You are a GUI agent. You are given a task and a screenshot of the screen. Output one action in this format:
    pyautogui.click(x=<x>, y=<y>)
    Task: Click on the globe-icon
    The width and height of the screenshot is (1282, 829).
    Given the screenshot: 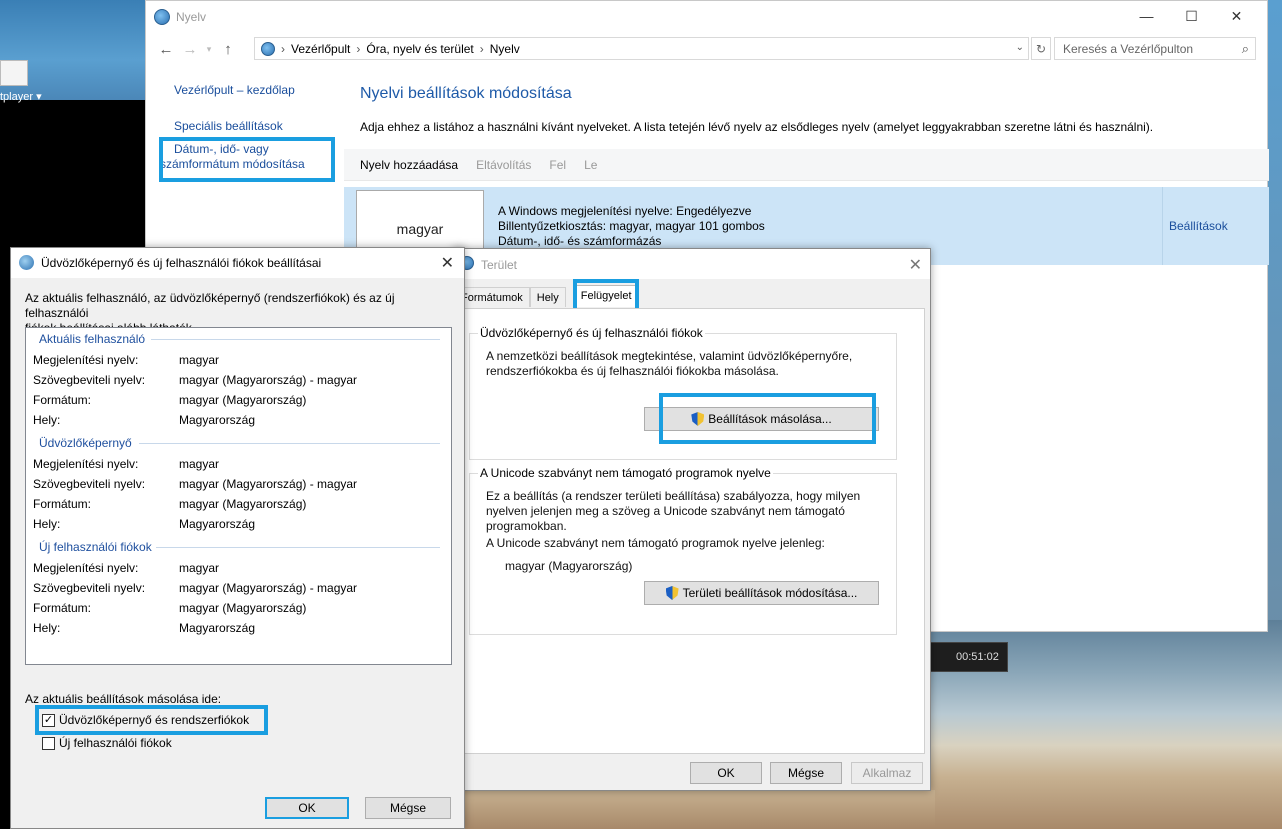 What is the action you would take?
    pyautogui.click(x=162, y=17)
    